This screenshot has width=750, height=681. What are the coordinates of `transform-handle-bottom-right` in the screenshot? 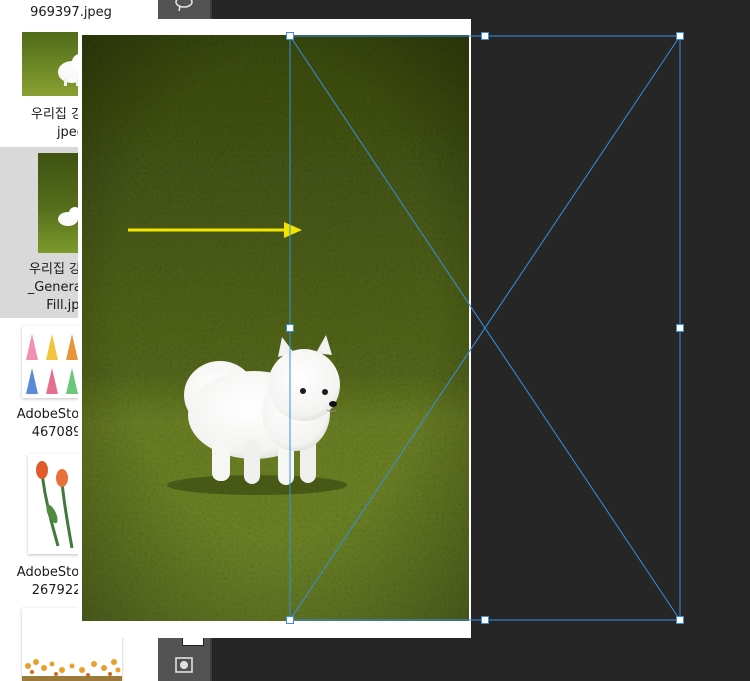 It's located at (680, 620).